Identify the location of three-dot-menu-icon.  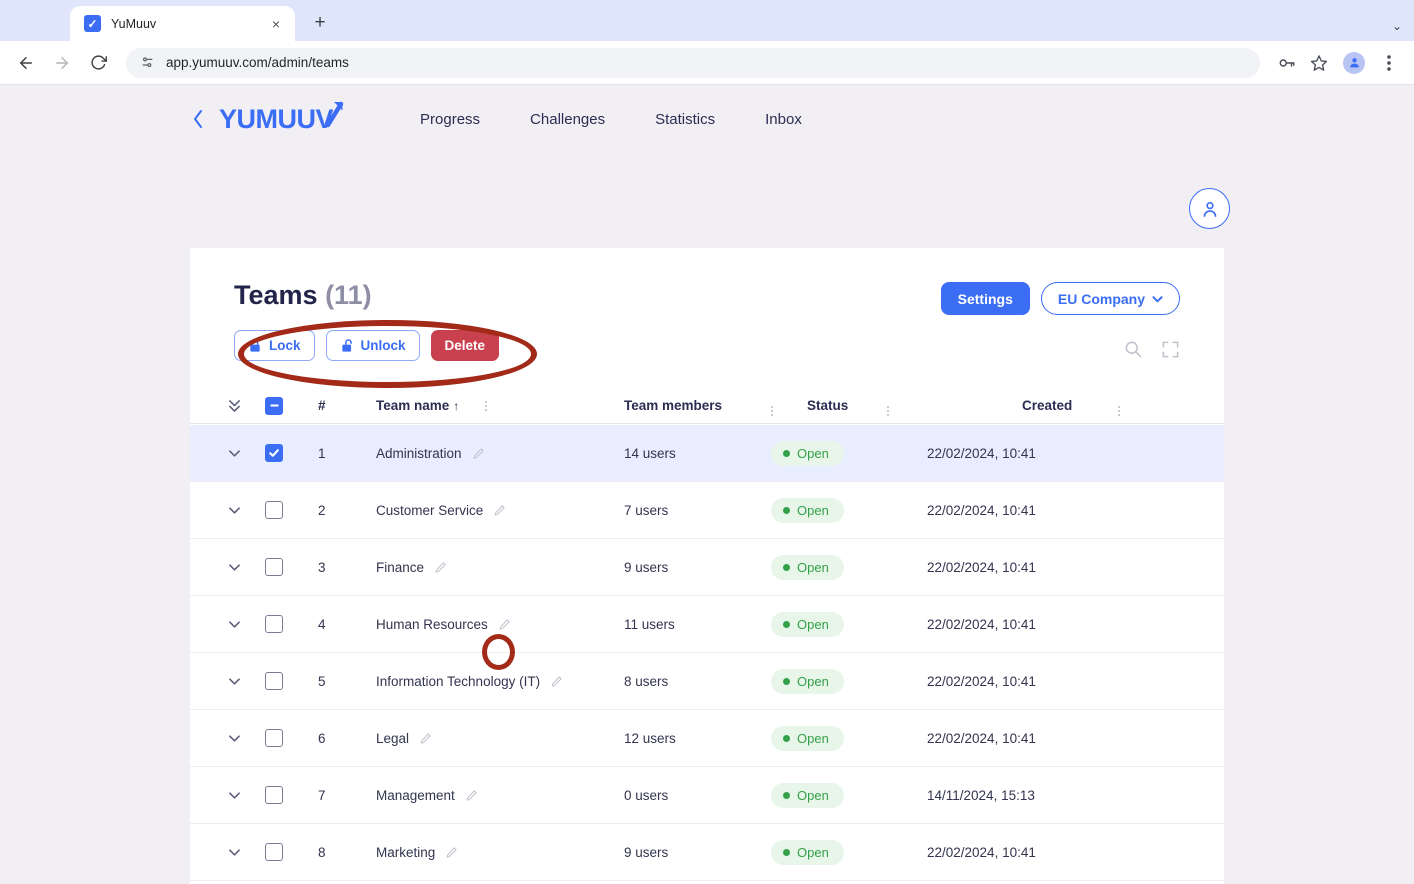
(1389, 63).